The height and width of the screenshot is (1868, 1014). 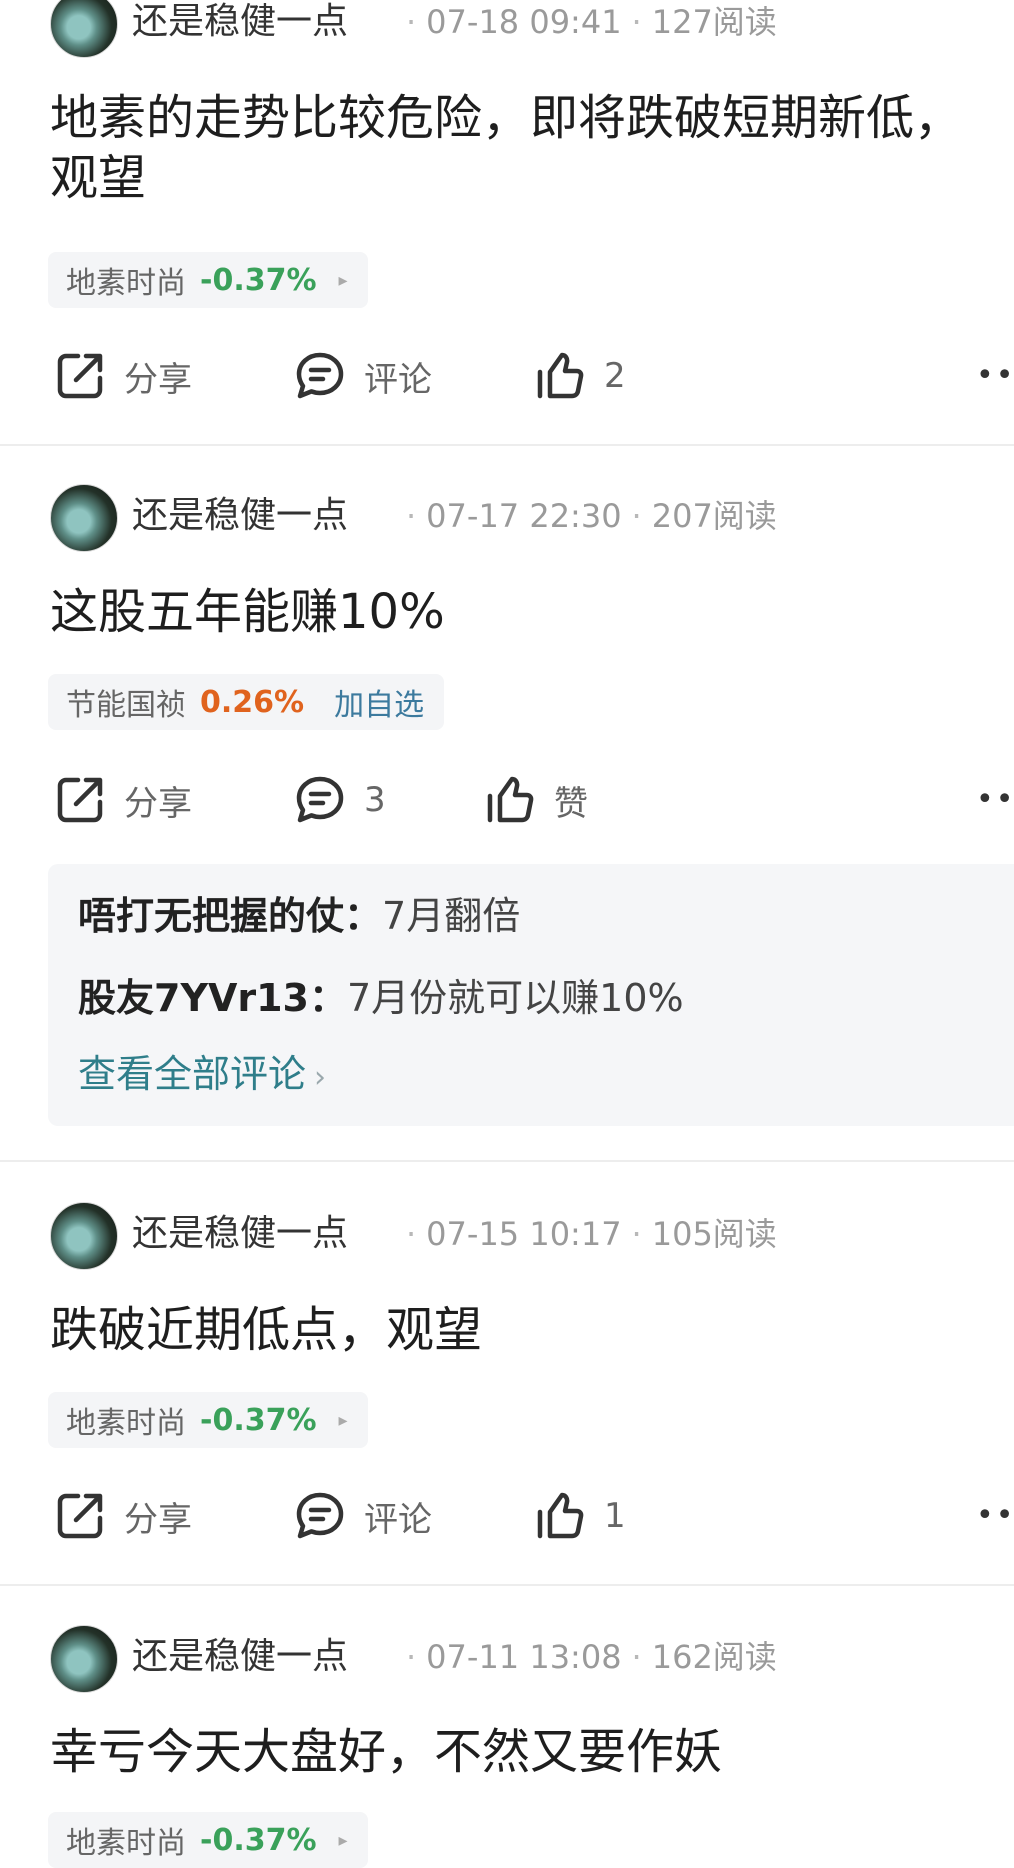 I want to click on like-button: 赞, so click(x=535, y=800).